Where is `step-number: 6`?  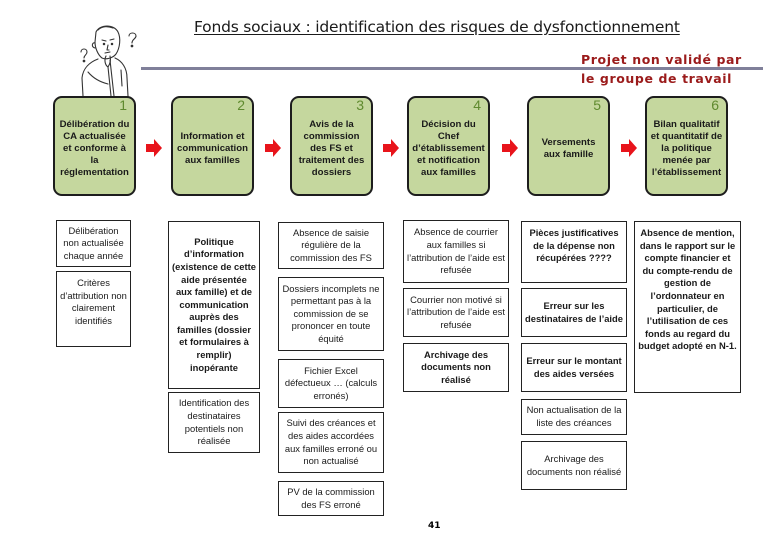
step-number: 6 is located at coordinates (715, 105).